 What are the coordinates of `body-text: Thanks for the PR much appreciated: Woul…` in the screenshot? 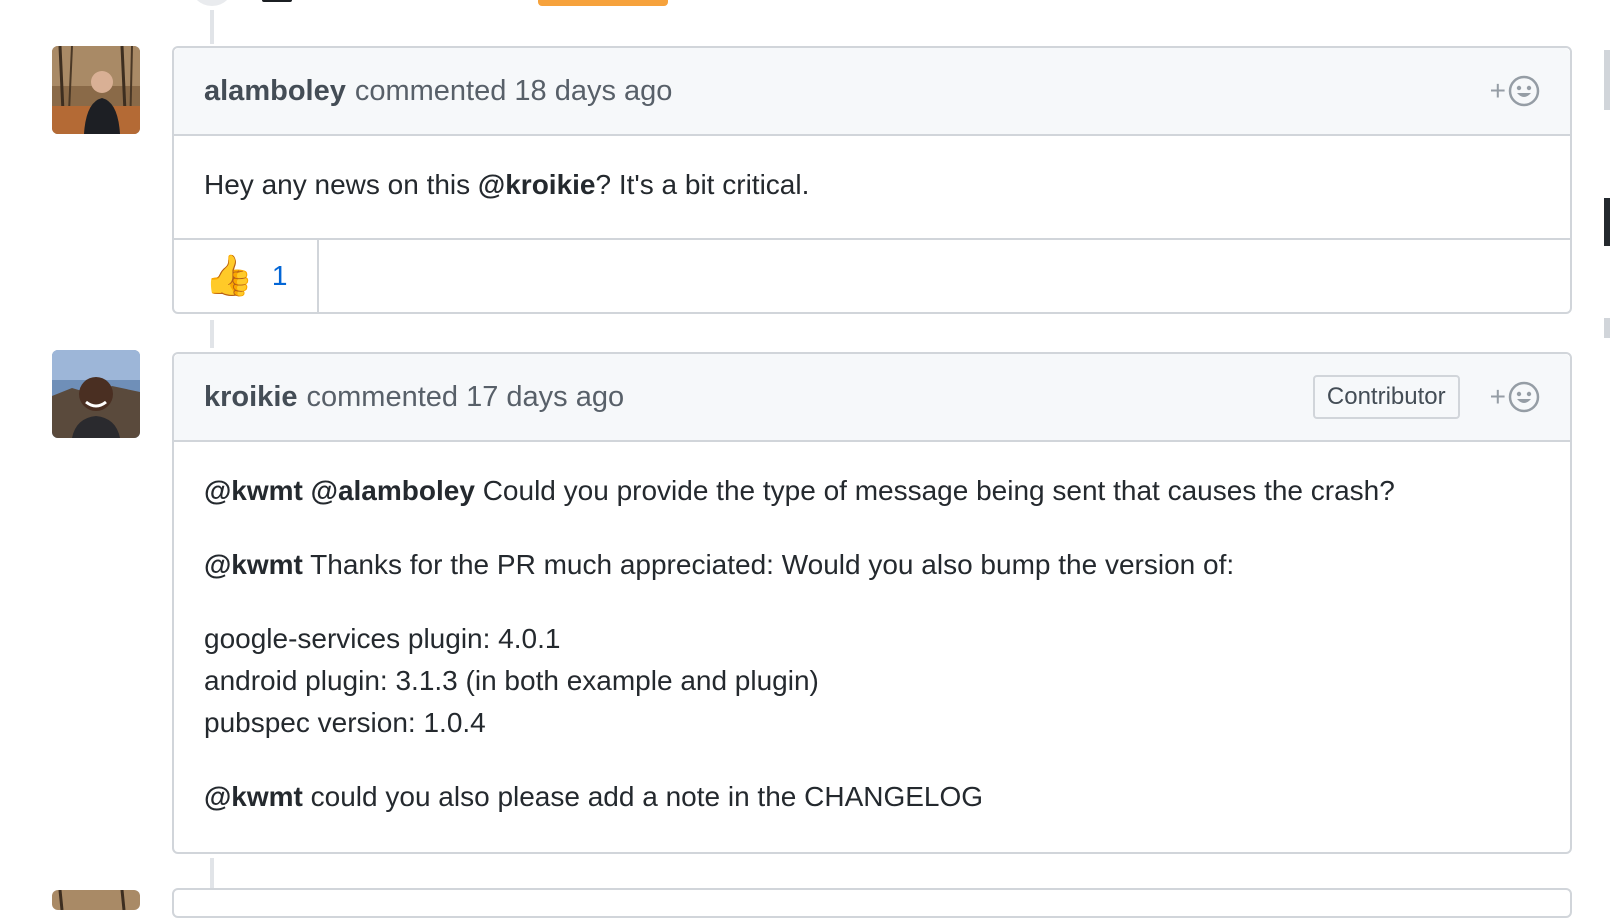 It's located at (768, 564).